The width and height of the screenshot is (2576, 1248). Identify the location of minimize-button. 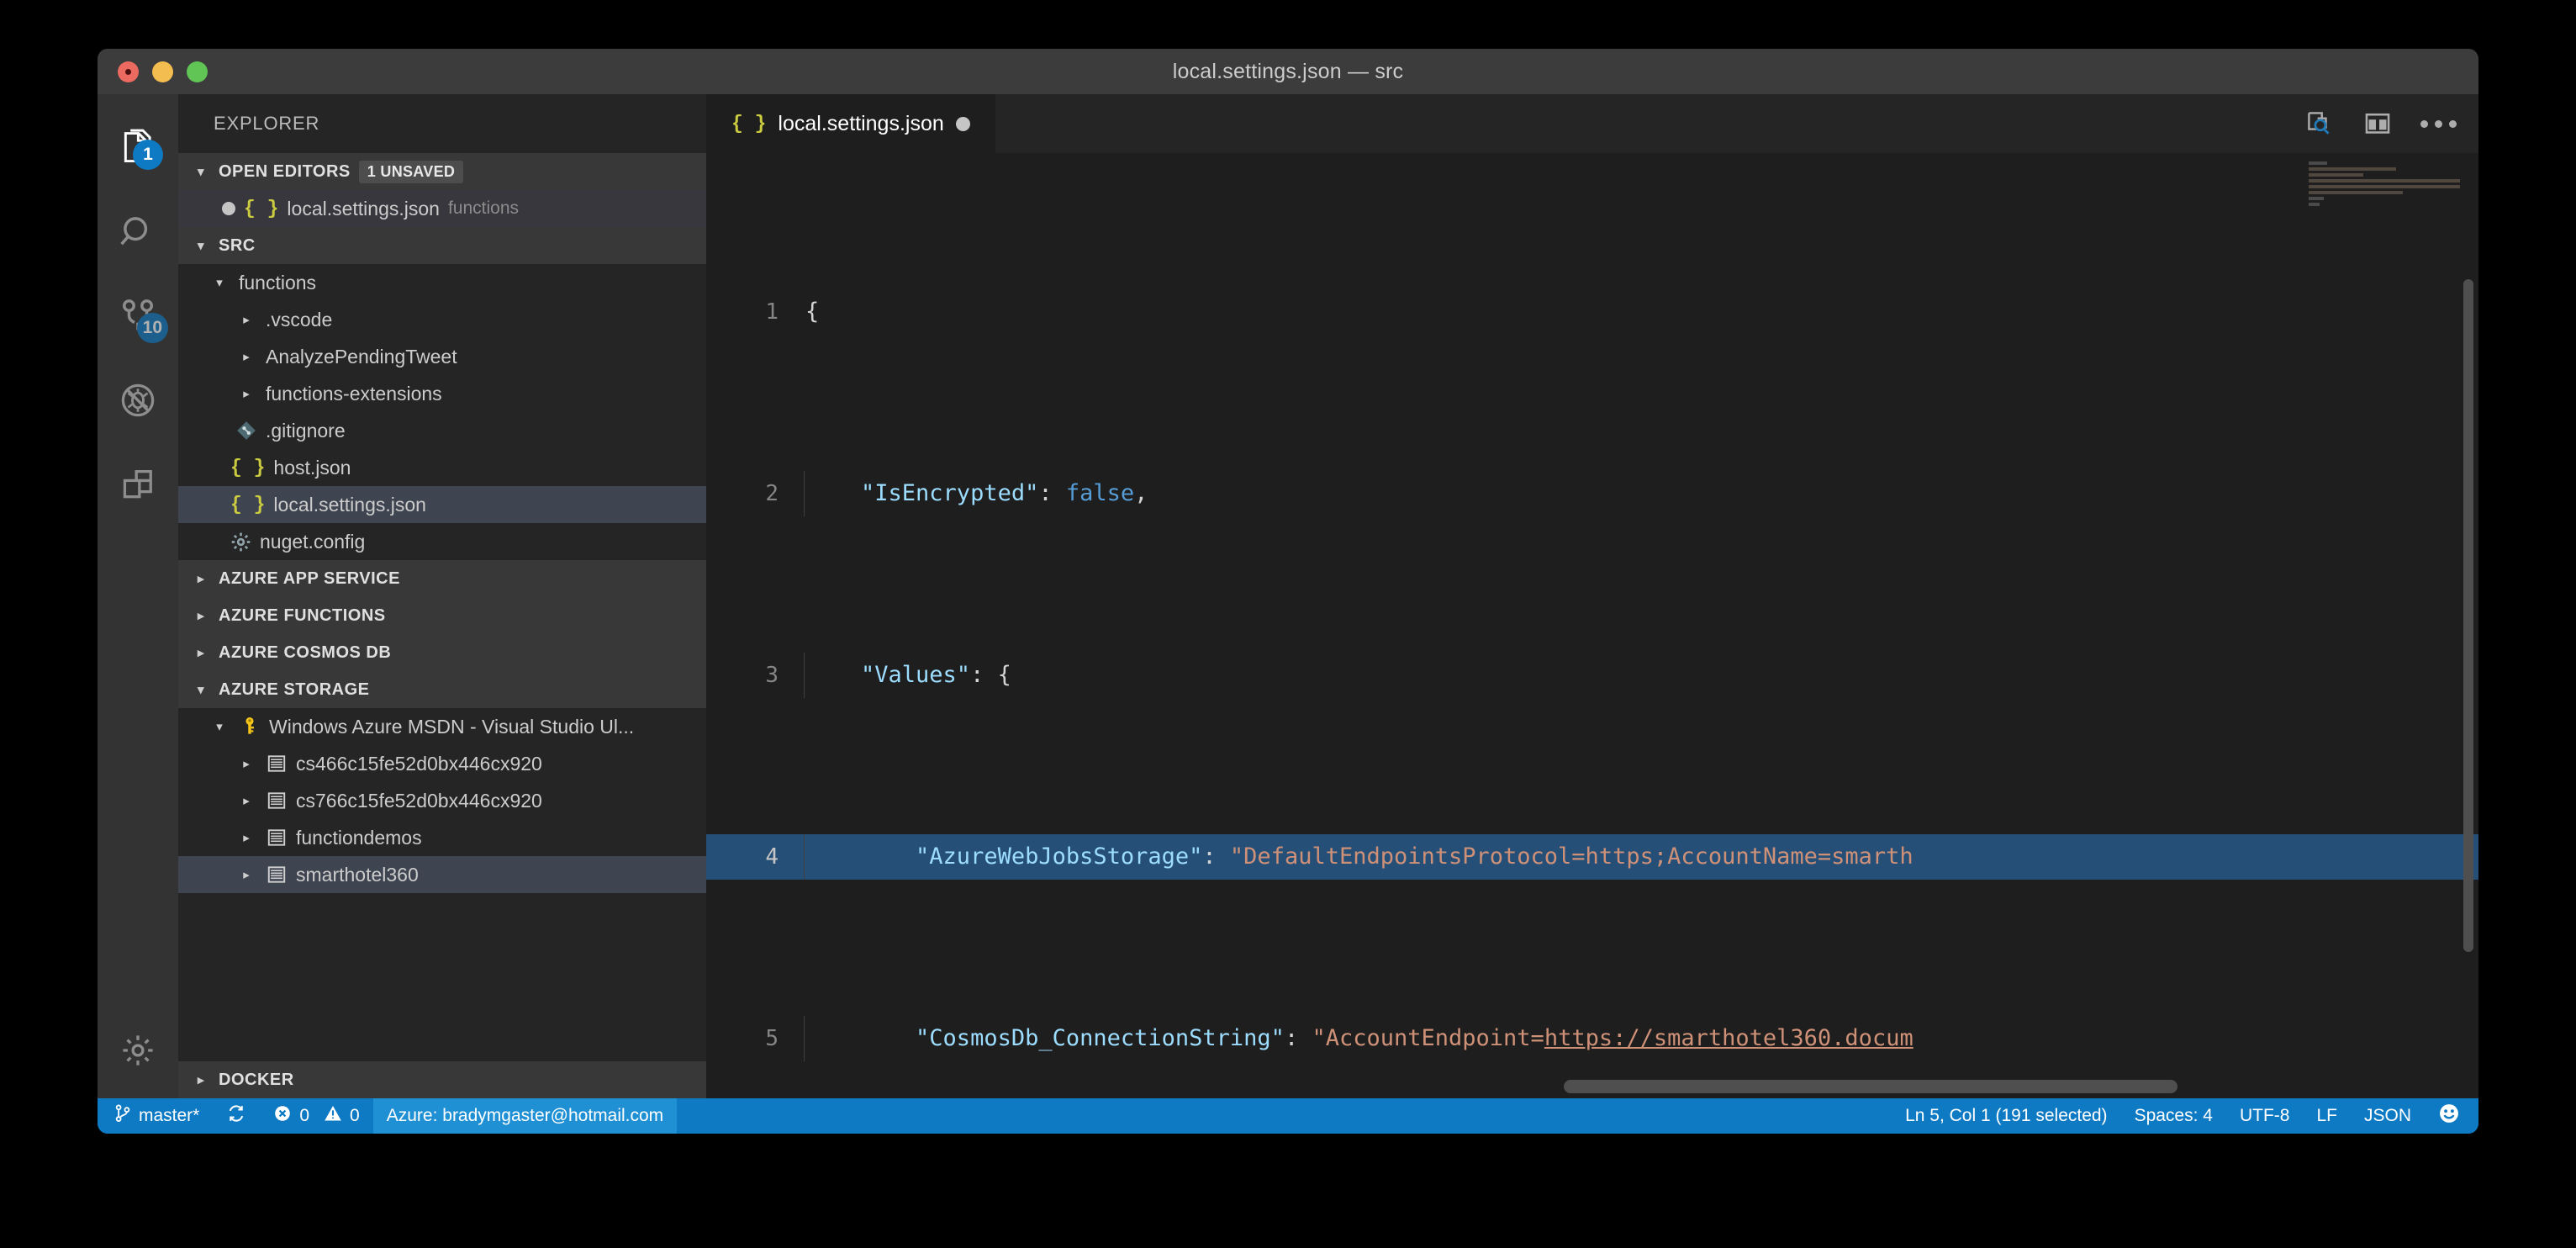
(162, 71).